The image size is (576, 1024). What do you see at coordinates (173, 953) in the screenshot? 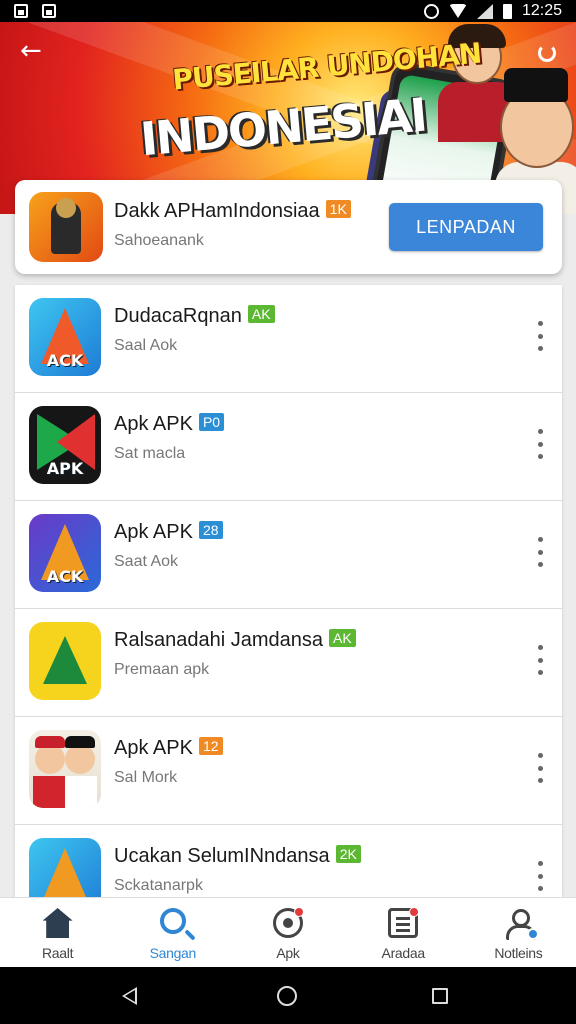
I see `nav-label: Sangan` at bounding box center [173, 953].